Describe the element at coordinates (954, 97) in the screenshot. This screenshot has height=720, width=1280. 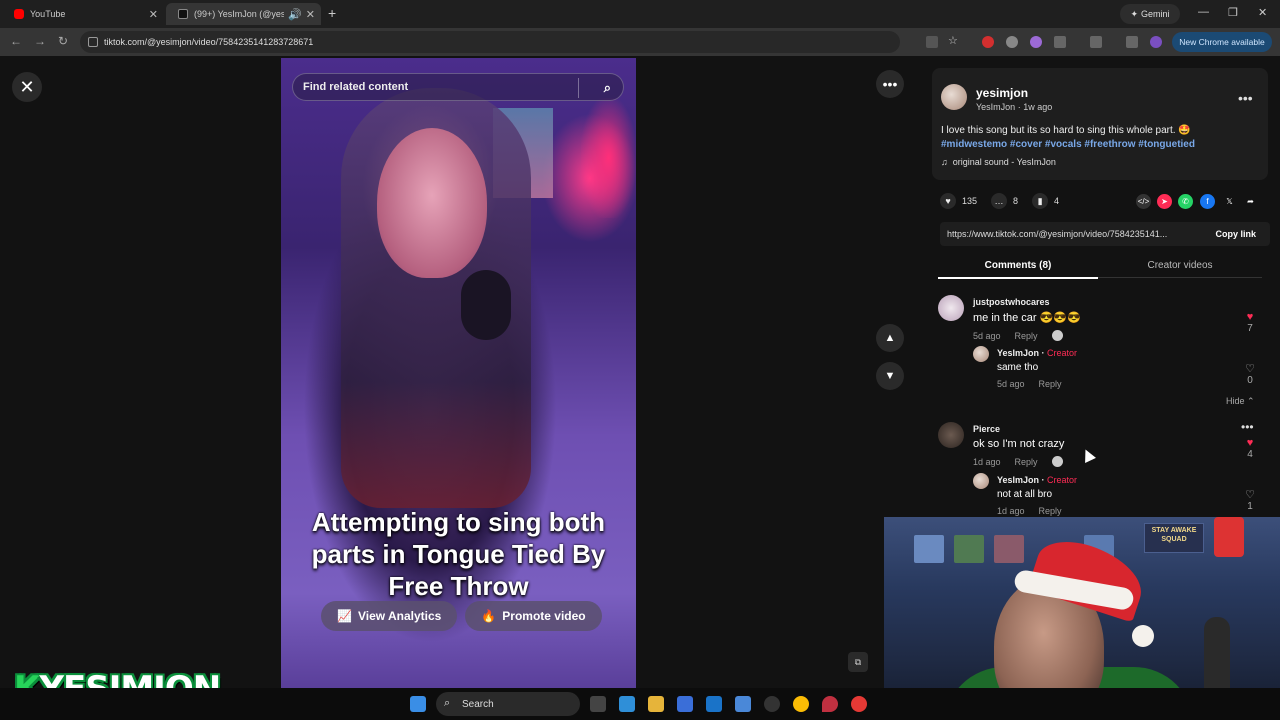
I see `author-avatar` at that location.